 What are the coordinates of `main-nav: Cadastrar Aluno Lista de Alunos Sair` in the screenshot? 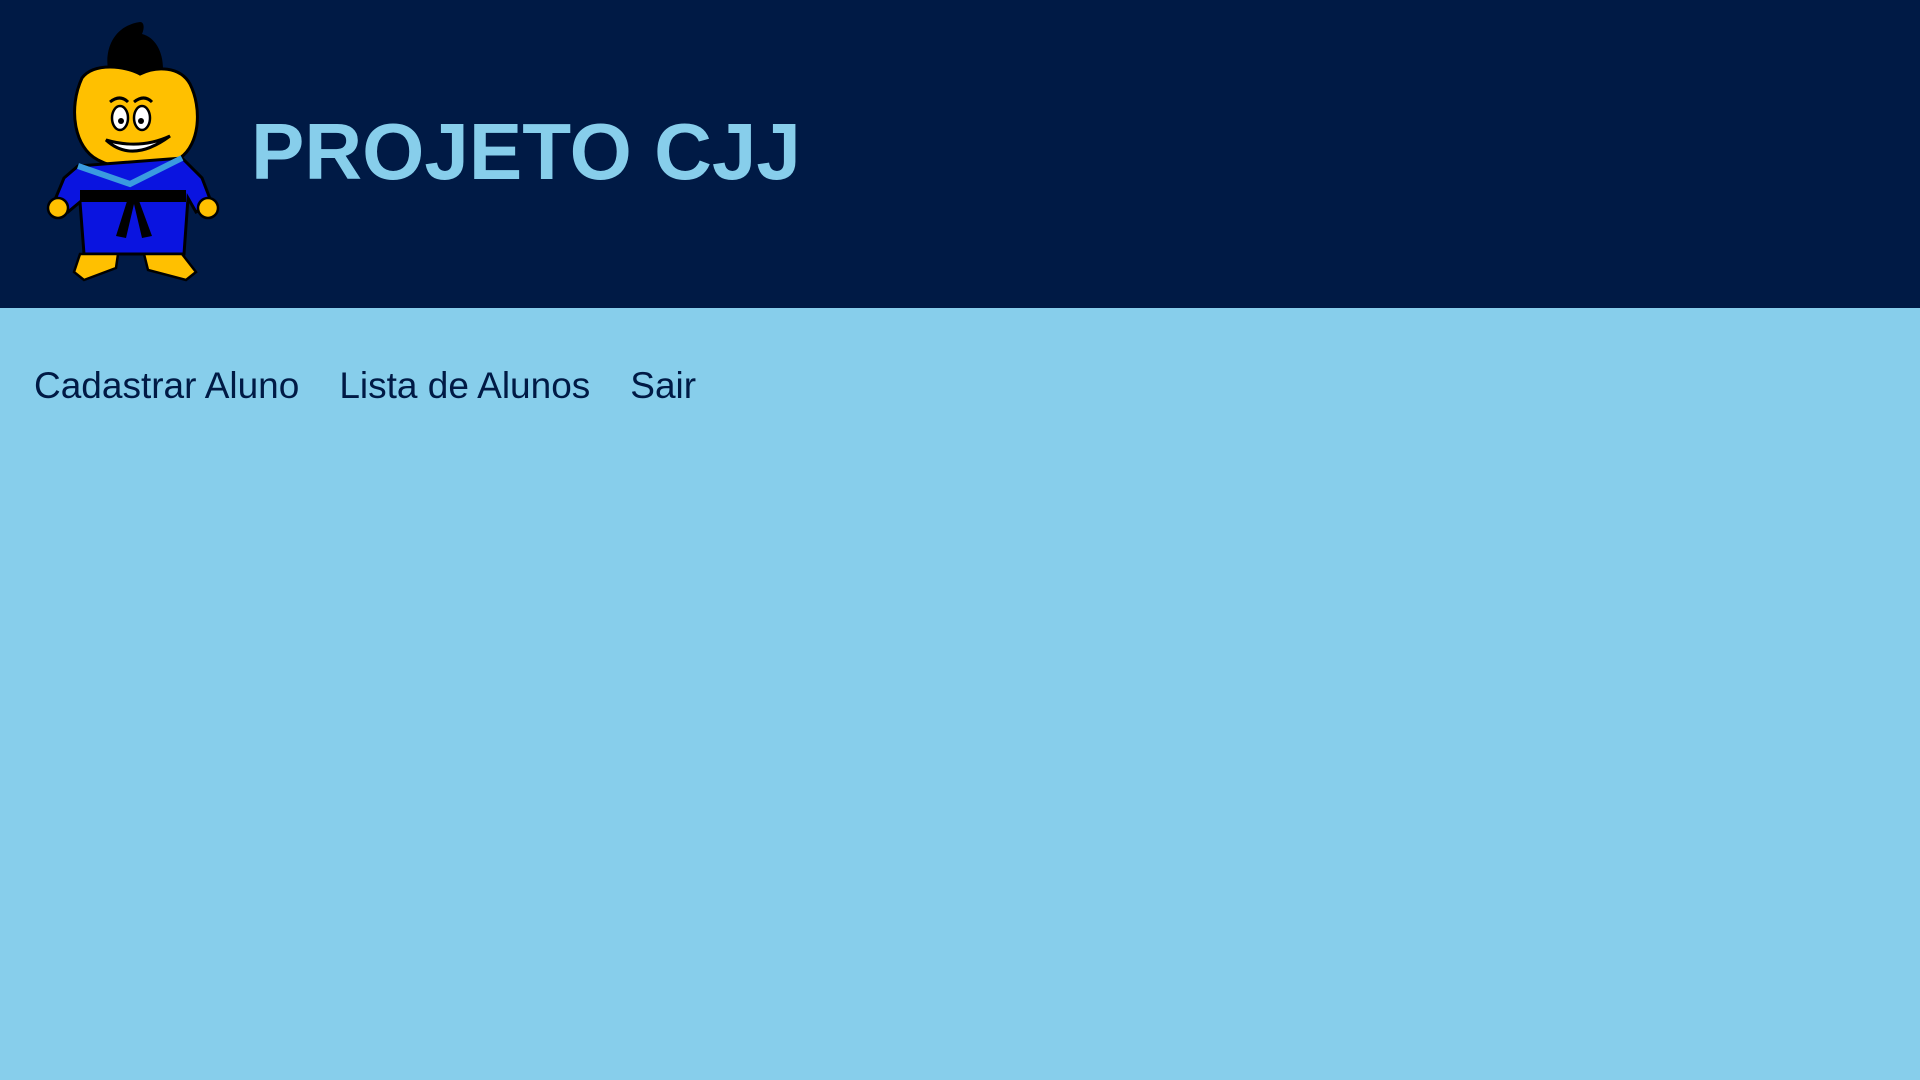 It's located at (365, 386).